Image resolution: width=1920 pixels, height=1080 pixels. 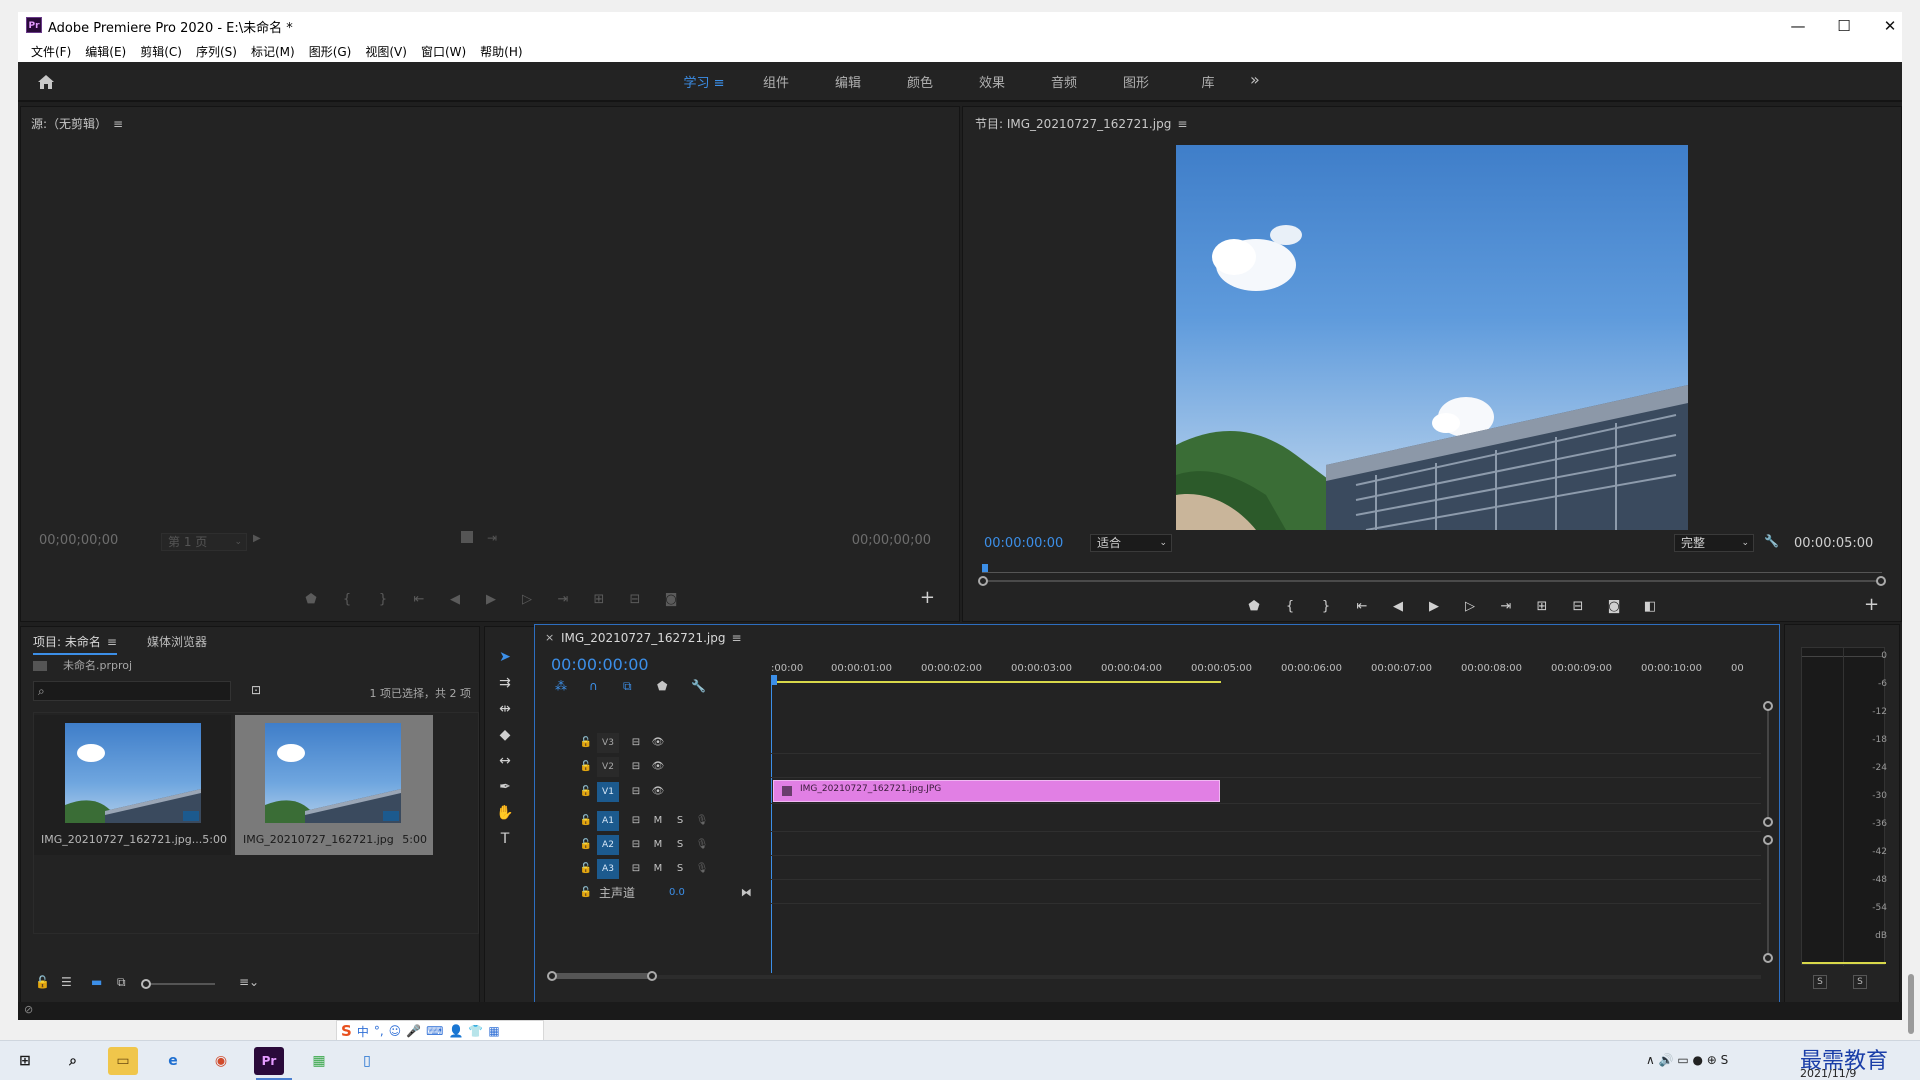 What do you see at coordinates (622, 766) in the screenshot?
I see `track-header-v2: 🔓 V2 ⊟ 👁` at bounding box center [622, 766].